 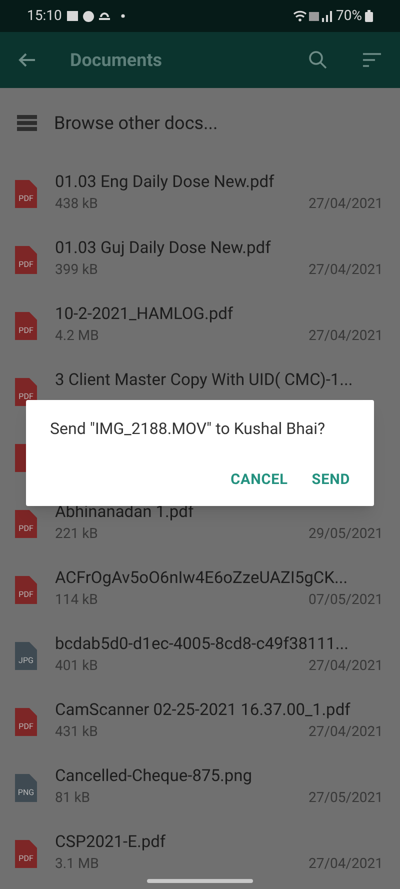 I want to click on file-type-icon: JPG, so click(x=26, y=656).